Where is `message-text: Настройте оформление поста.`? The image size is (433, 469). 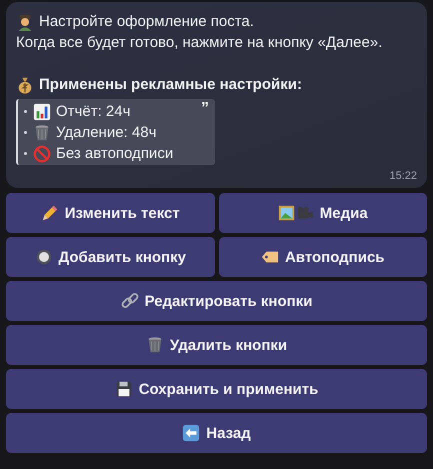
message-text: Настройте оформление поста. is located at coordinates (146, 22).